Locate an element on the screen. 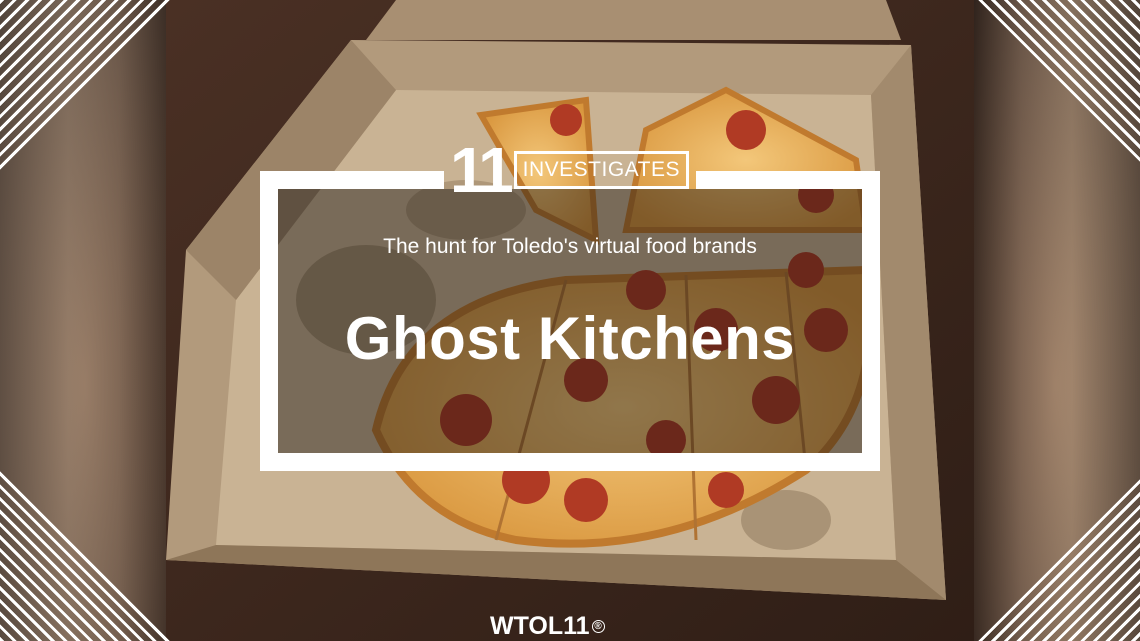  watermark-text: WTOL11 is located at coordinates (540, 626).